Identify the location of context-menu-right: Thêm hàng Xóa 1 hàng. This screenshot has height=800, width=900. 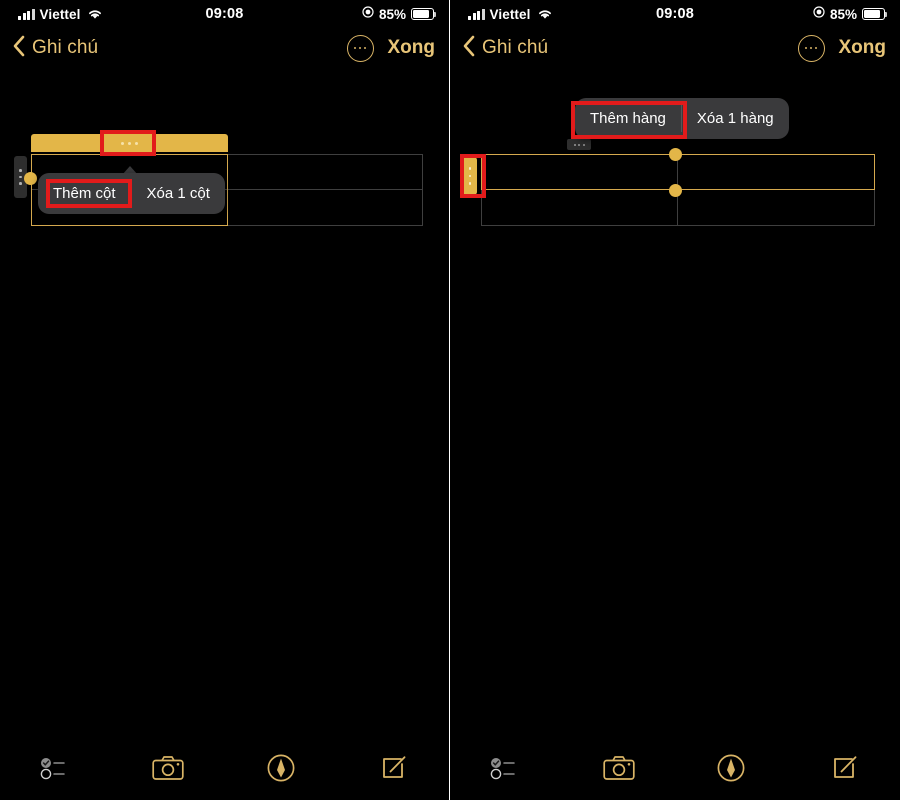
(682, 118).